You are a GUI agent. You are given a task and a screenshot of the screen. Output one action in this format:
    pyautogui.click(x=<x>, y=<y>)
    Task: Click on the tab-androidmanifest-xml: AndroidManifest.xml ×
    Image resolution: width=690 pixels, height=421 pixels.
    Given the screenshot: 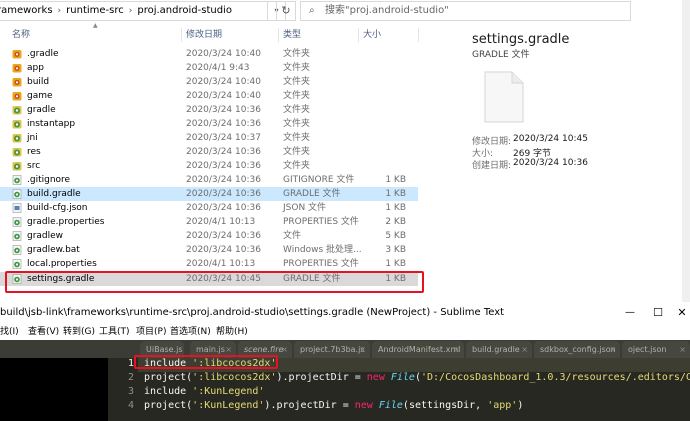 What is the action you would take?
    pyautogui.click(x=418, y=349)
    